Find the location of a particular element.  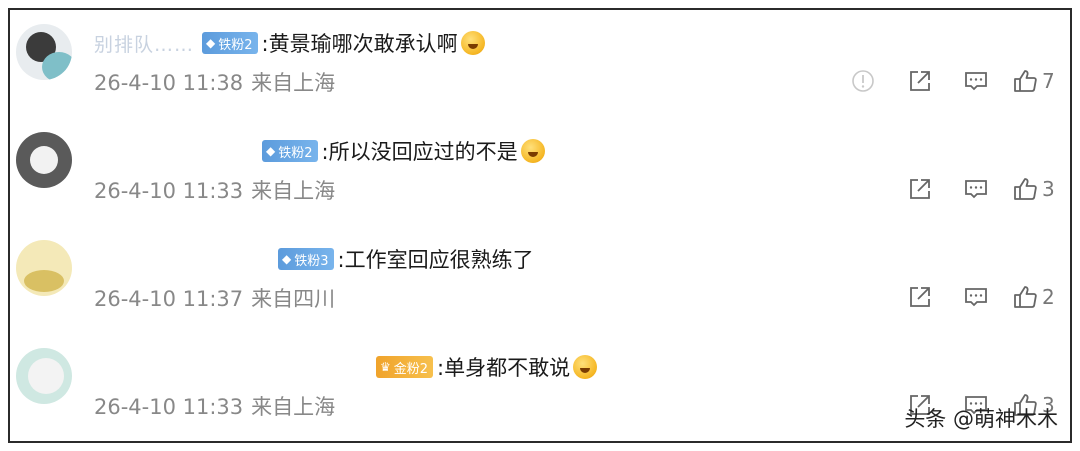

warning-icon is located at coordinates (863, 81).